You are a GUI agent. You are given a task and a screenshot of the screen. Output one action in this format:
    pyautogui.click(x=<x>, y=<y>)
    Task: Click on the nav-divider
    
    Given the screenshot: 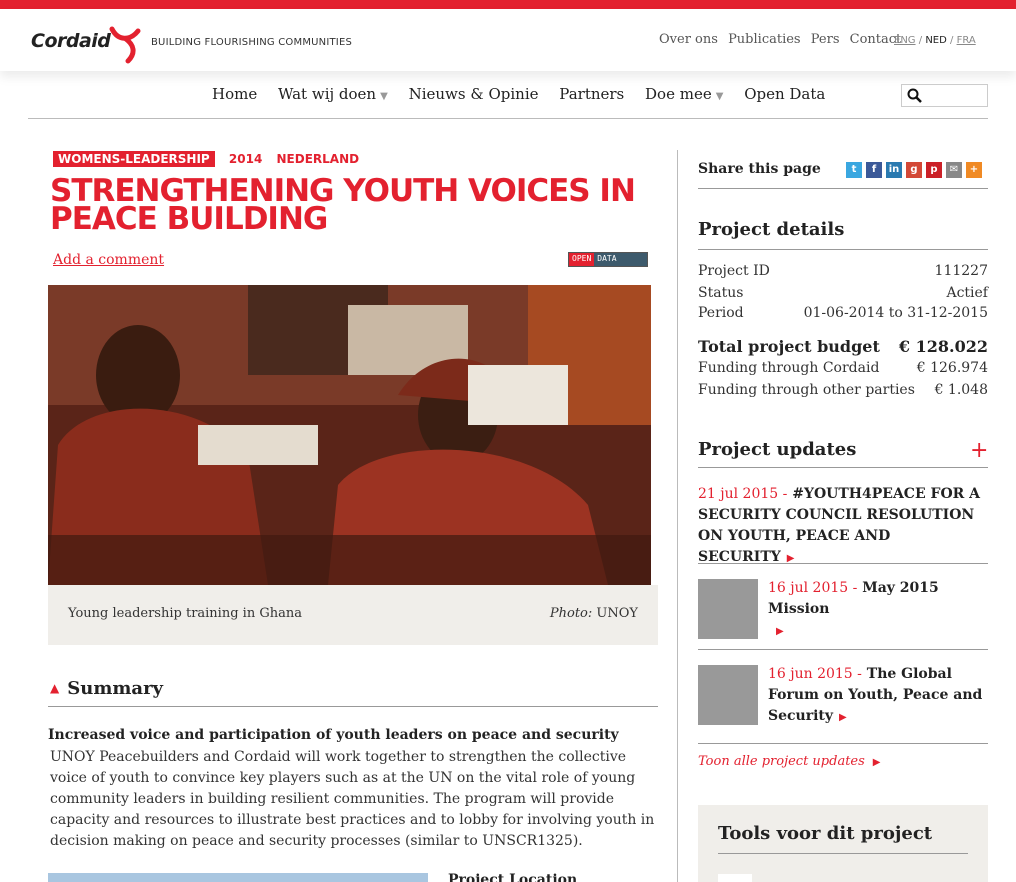 What is the action you would take?
    pyautogui.click(x=508, y=118)
    